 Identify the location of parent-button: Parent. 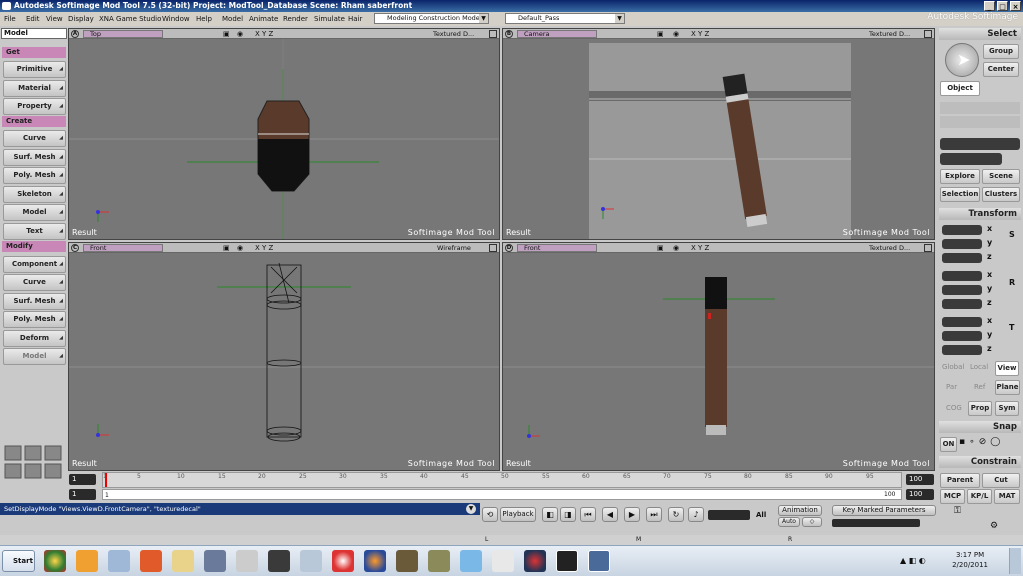
(960, 480).